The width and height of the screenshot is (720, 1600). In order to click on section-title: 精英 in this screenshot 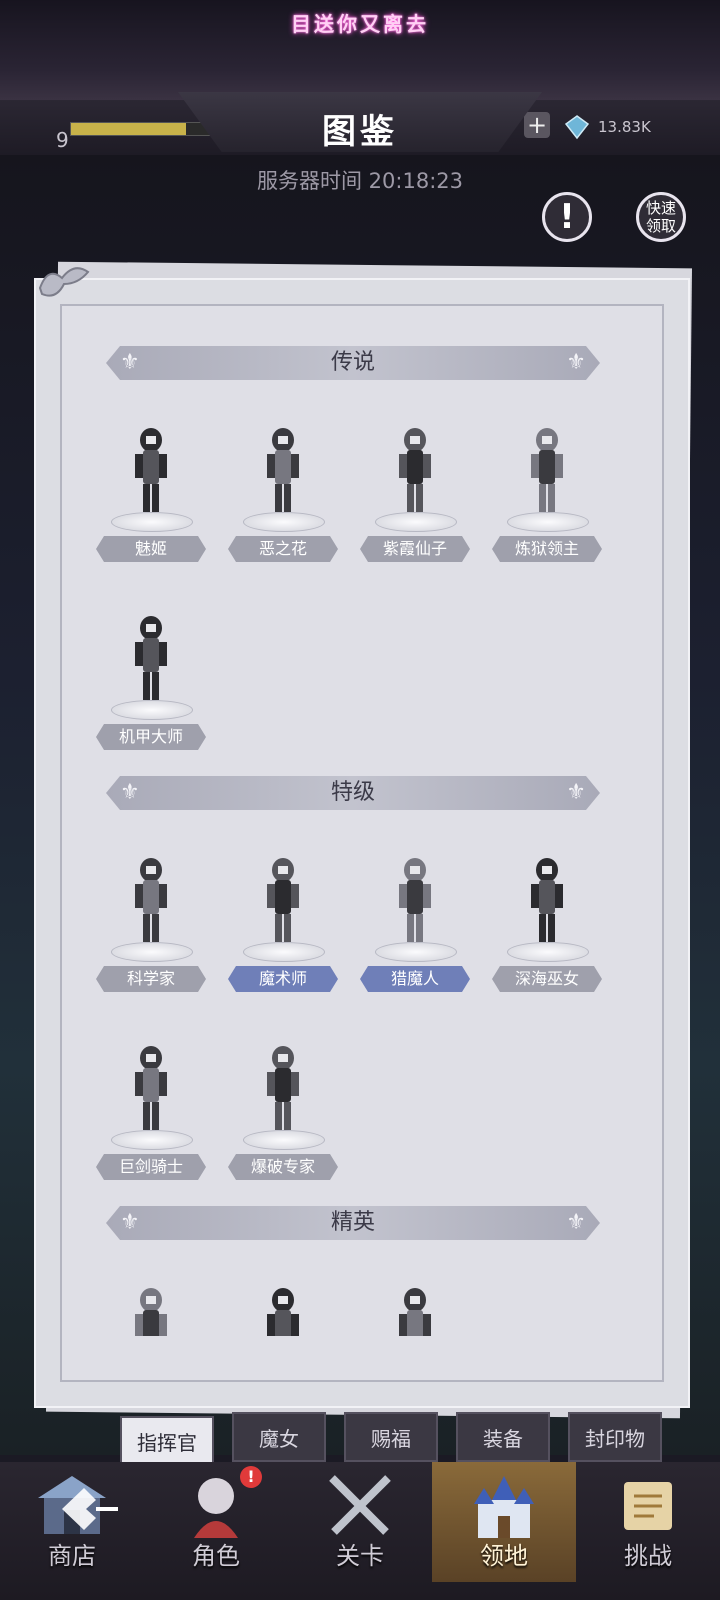, I will do `click(352, 1222)`.